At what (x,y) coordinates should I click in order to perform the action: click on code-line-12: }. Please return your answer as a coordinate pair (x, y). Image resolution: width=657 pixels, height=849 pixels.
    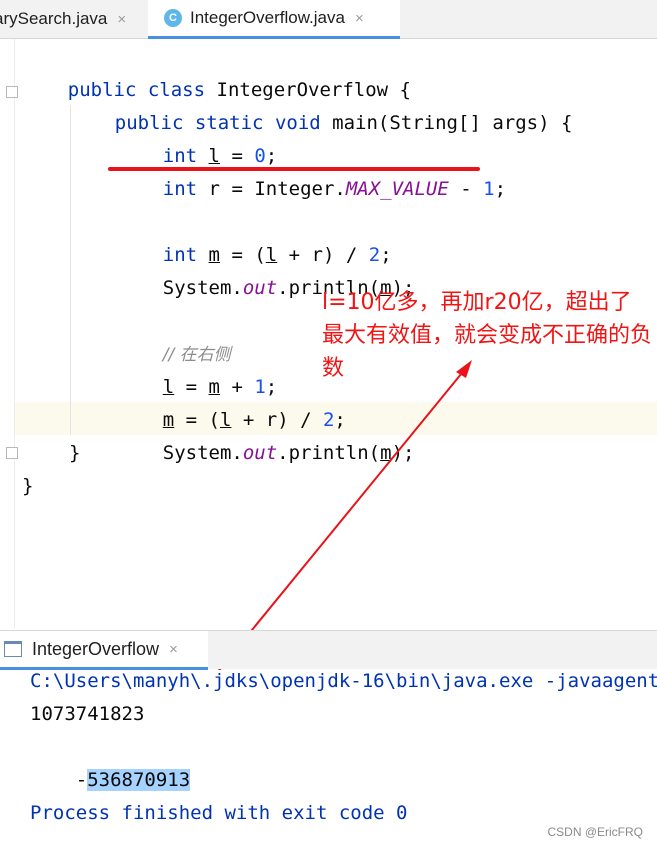
    Looking at the image, I should click on (28, 486).